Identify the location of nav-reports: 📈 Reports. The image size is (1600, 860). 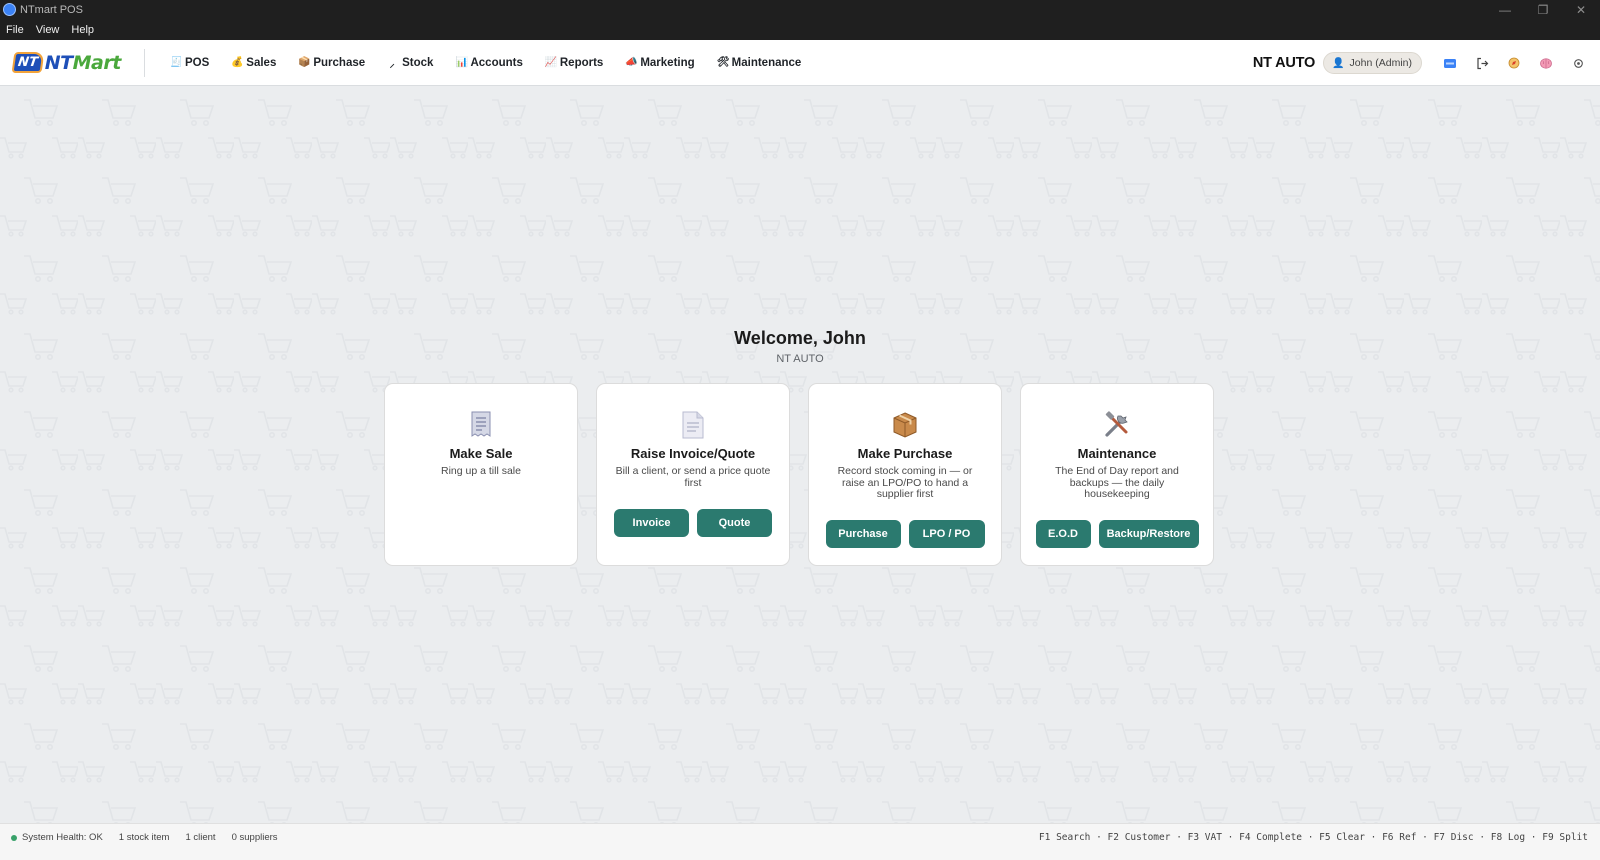
(574, 63).